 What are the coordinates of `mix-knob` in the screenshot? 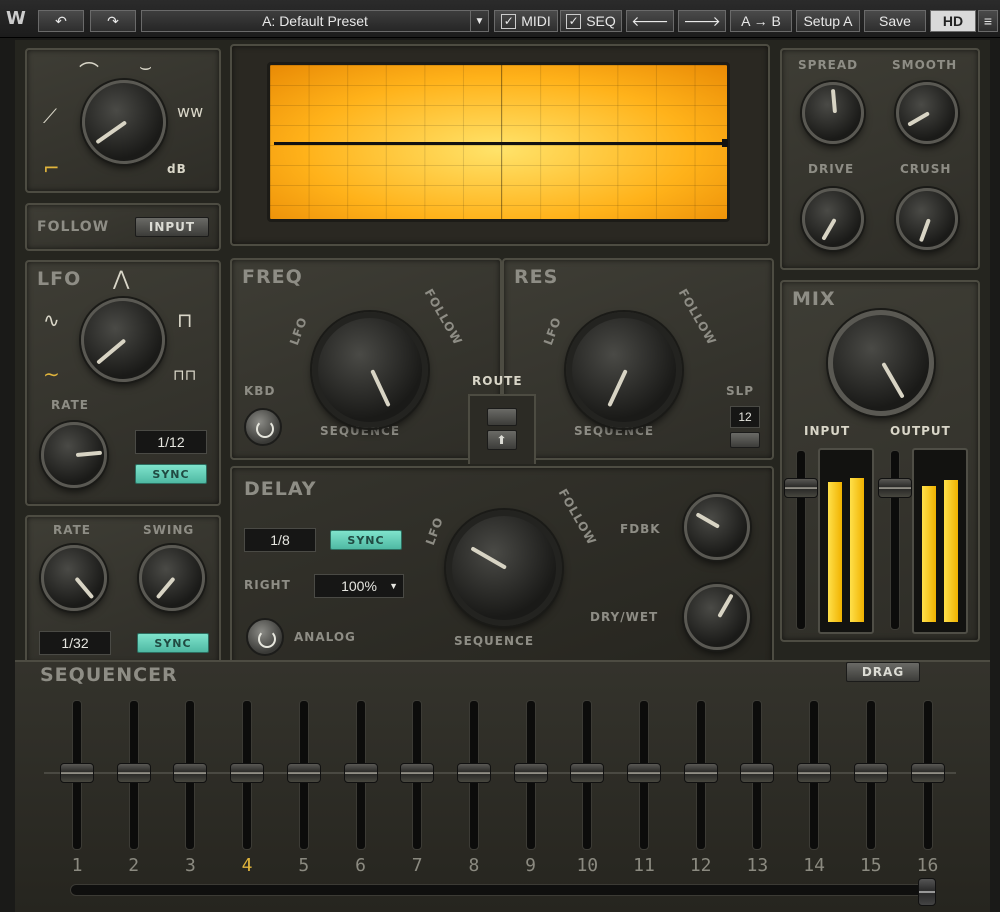 It's located at (881, 363).